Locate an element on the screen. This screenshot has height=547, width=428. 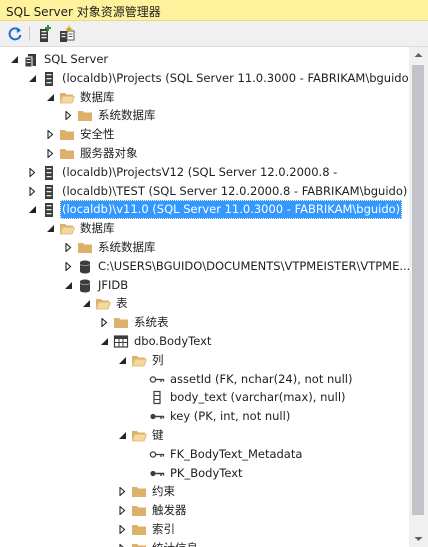
tree-node: SQL Server is located at coordinates (204, 59).